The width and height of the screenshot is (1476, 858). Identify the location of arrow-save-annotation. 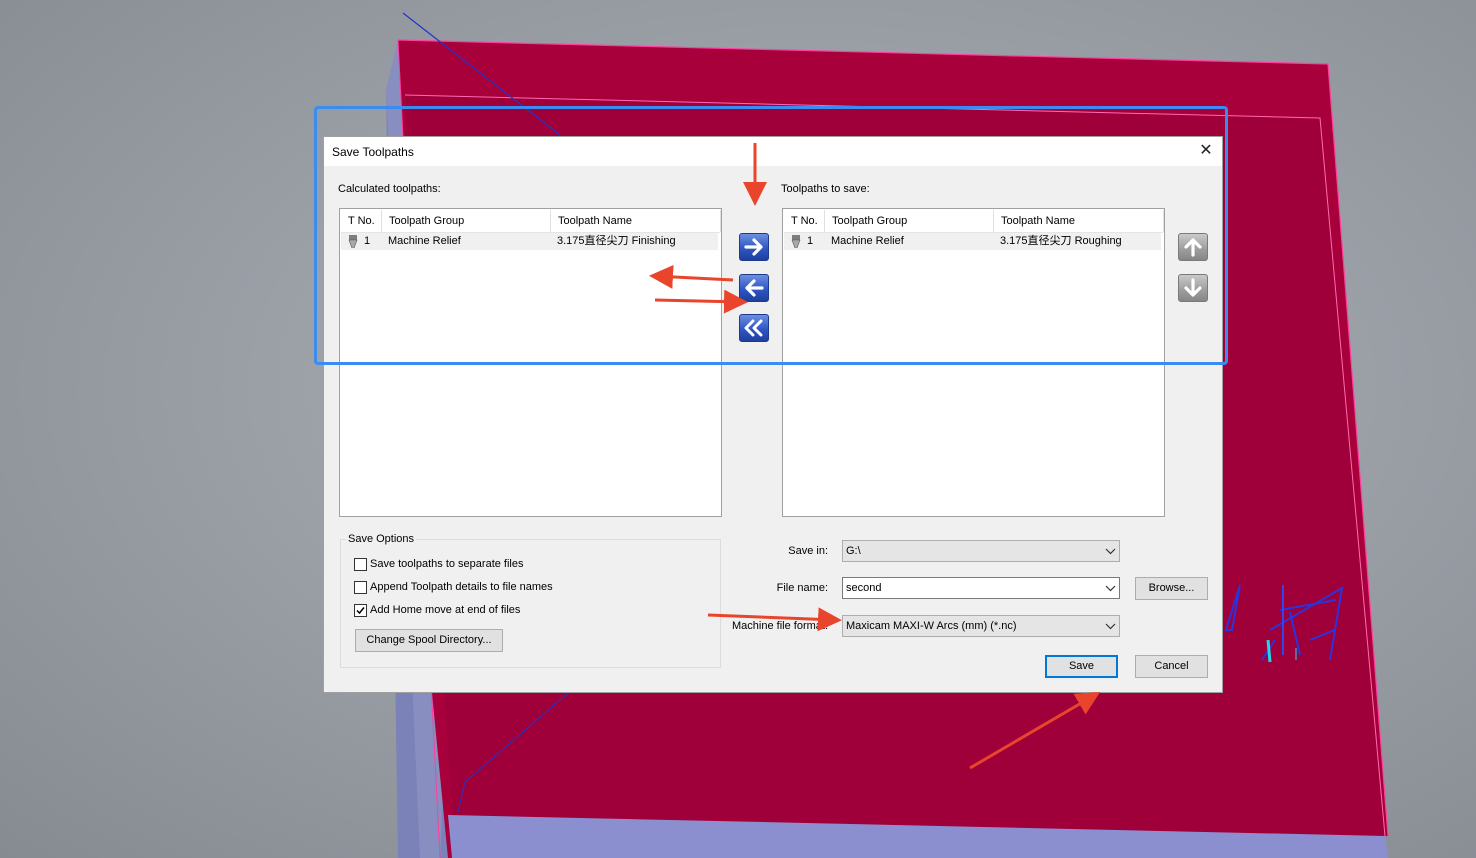
(1035, 730).